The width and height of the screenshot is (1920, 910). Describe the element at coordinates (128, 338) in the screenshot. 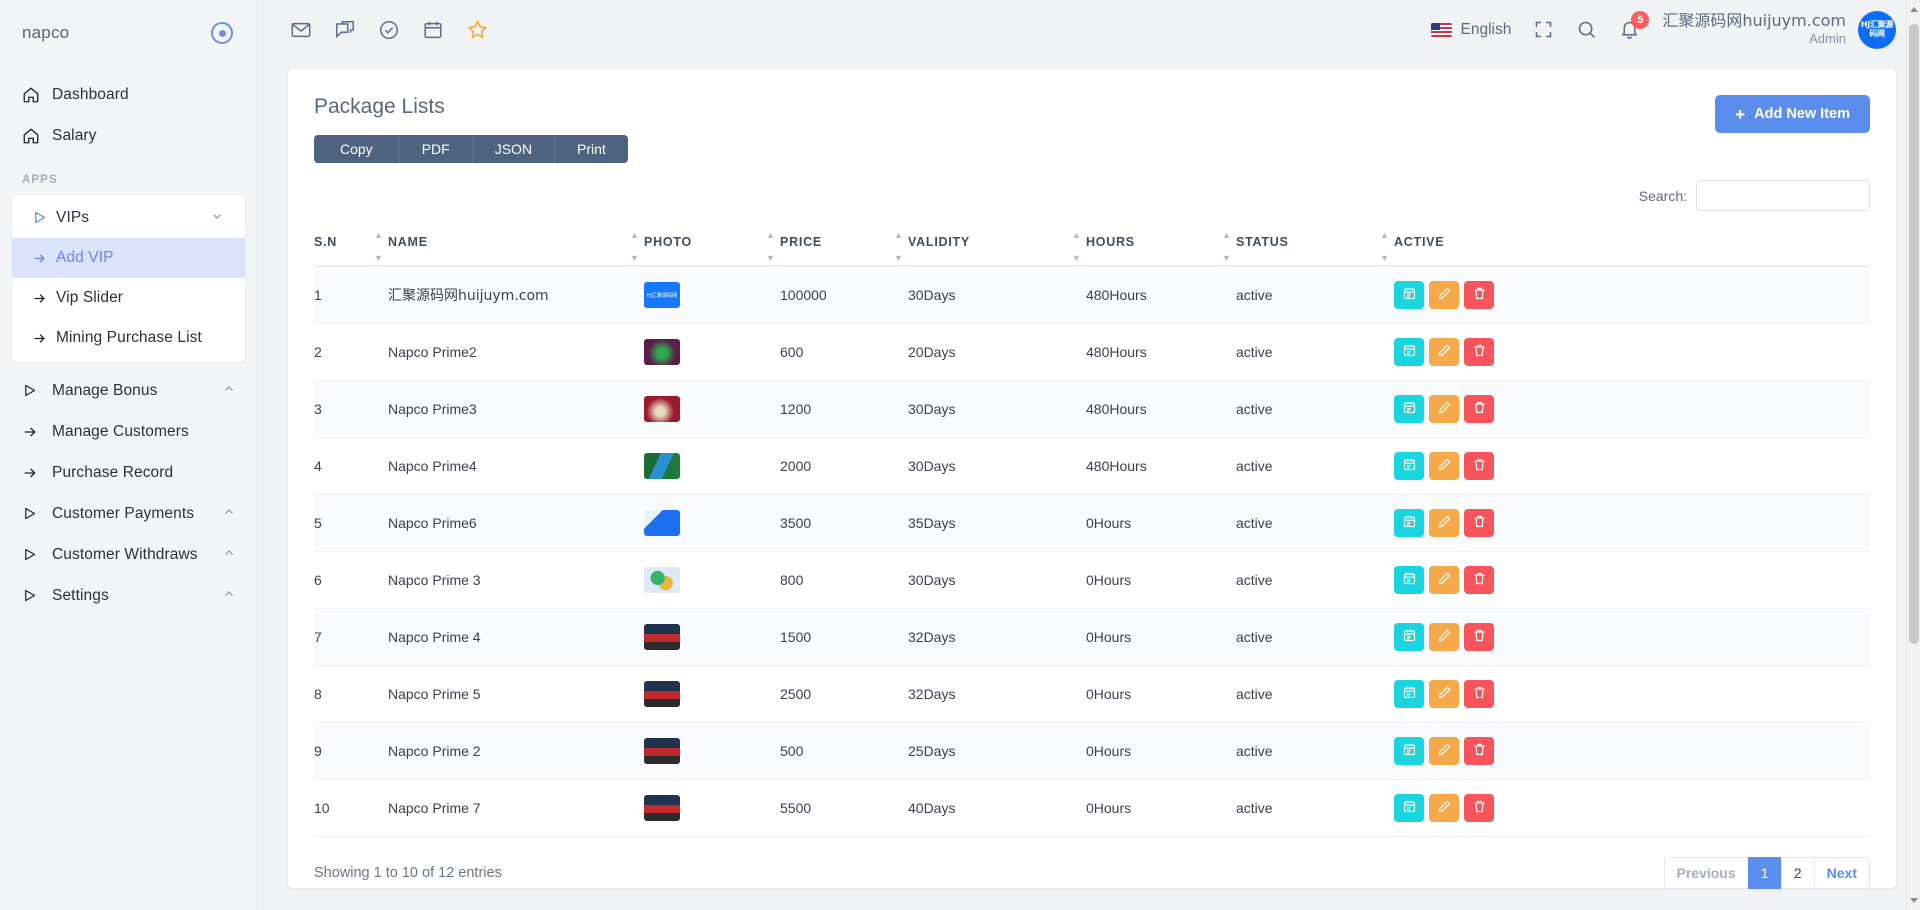

I see `sidebar-item-mining-purchase-list: Mining Purchase List` at that location.